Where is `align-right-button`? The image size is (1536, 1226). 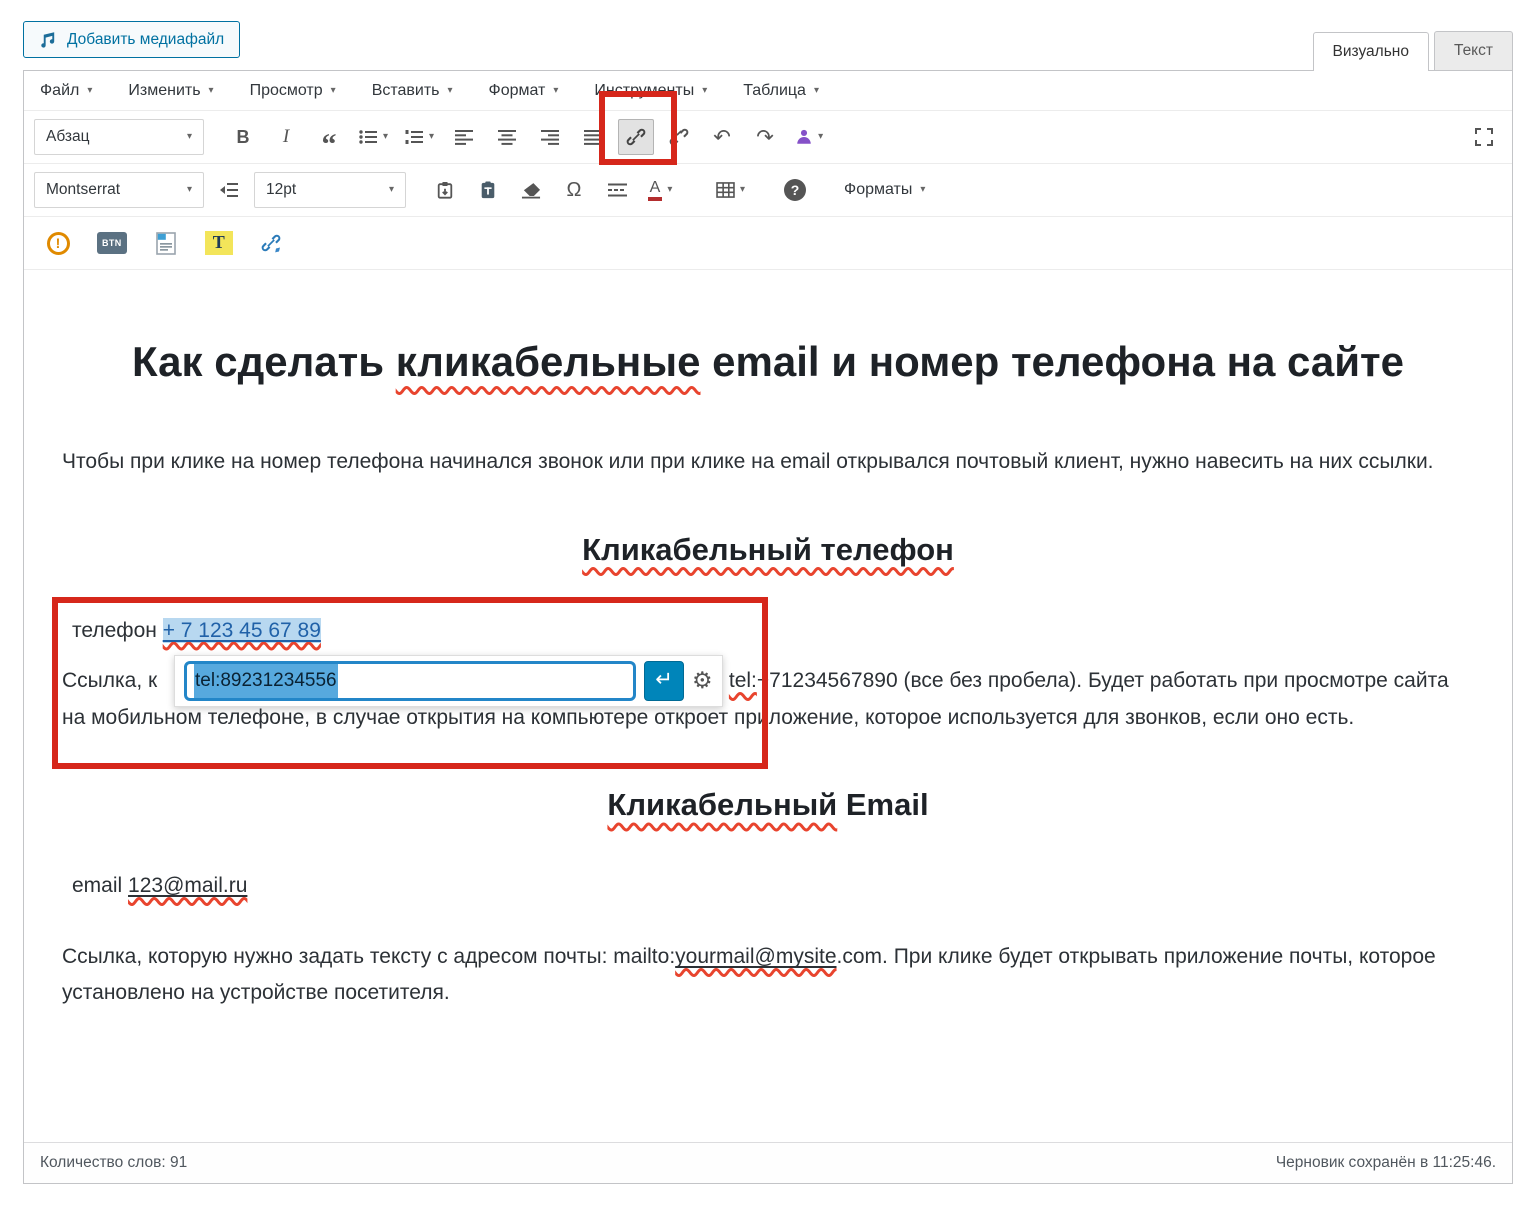
align-right-button is located at coordinates (550, 137).